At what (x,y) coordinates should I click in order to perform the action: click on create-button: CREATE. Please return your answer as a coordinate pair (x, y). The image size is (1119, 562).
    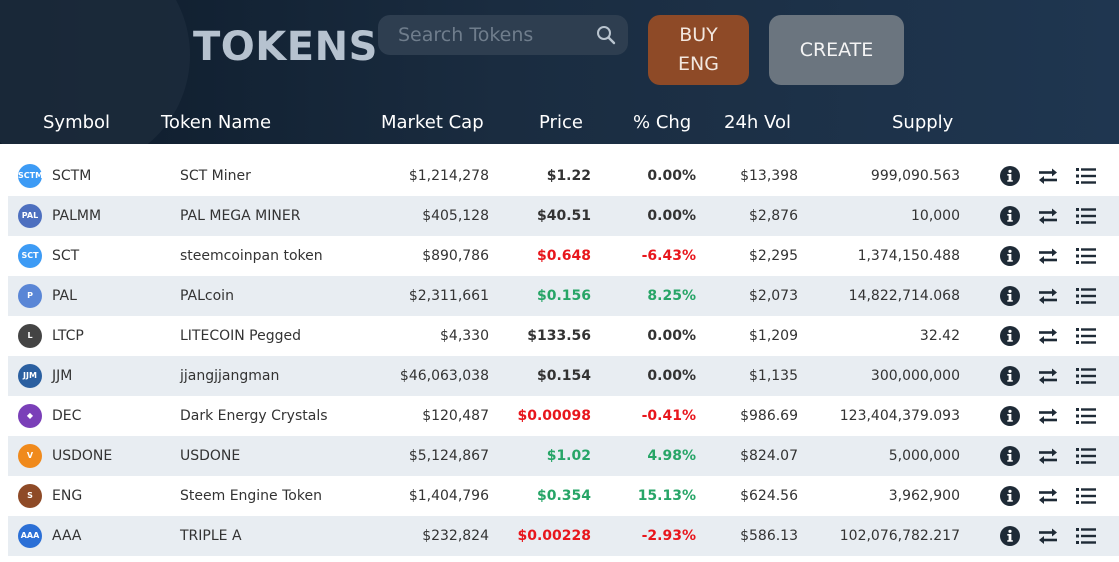
    Looking at the image, I should click on (836, 50).